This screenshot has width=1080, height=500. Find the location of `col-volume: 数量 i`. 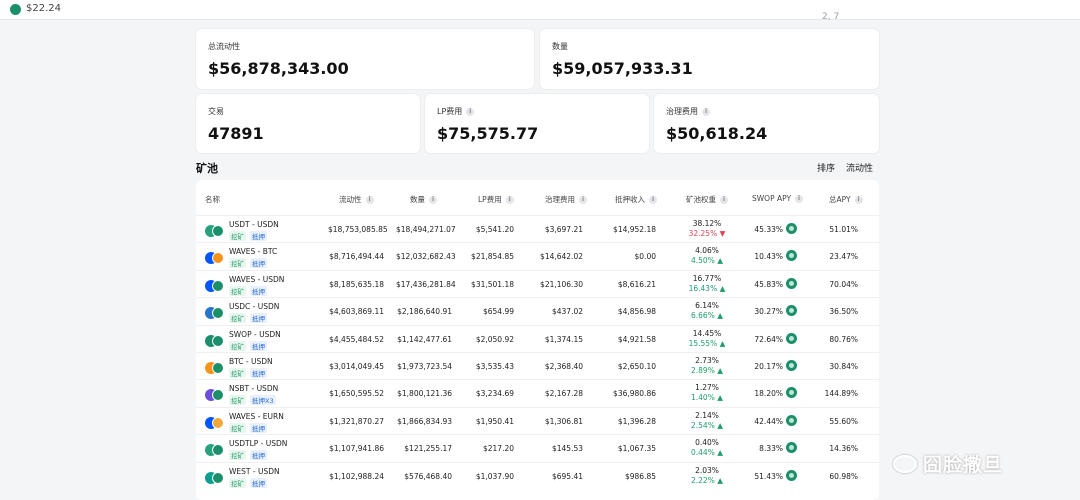

col-volume: 数量 i is located at coordinates (423, 199).